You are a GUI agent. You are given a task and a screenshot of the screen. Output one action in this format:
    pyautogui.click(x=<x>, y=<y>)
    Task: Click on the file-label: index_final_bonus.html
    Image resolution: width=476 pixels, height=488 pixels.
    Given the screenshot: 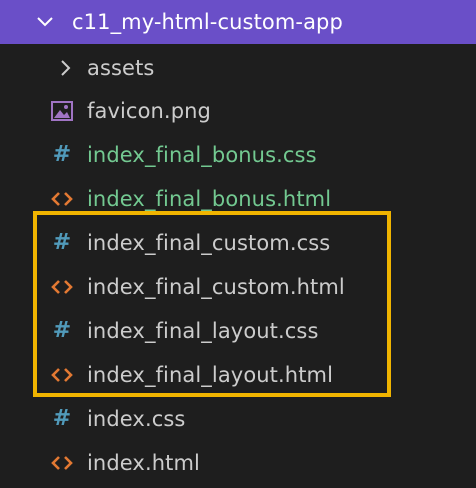 What is the action you would take?
    pyautogui.click(x=209, y=199)
    